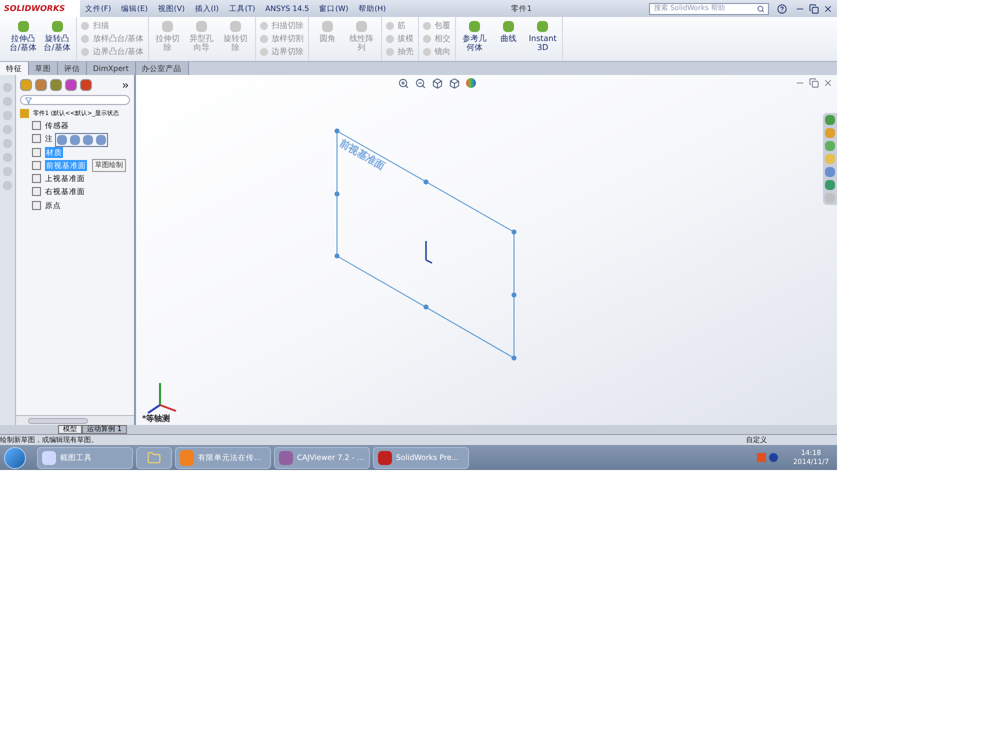 This screenshot has width=1000, height=750. I want to click on app-logo: SOLIDWORKS, so click(40, 8).